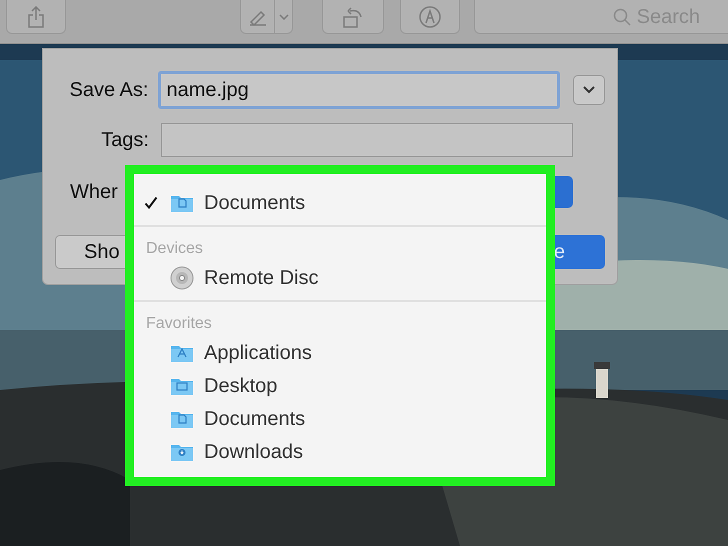  What do you see at coordinates (621, 17) in the screenshot?
I see `search-icon` at bounding box center [621, 17].